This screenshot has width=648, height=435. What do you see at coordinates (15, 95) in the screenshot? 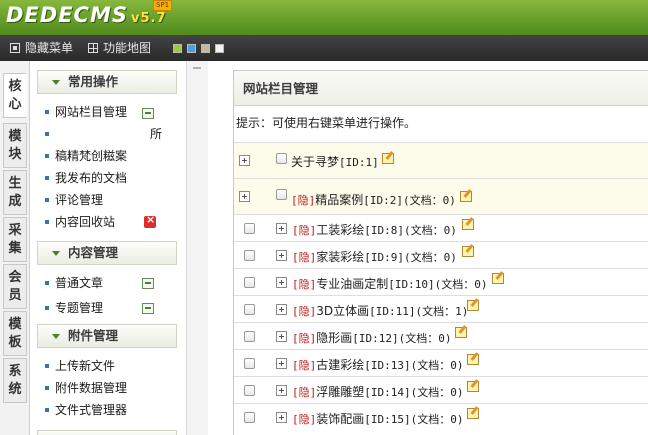
I see `tab-core: 核 心` at bounding box center [15, 95].